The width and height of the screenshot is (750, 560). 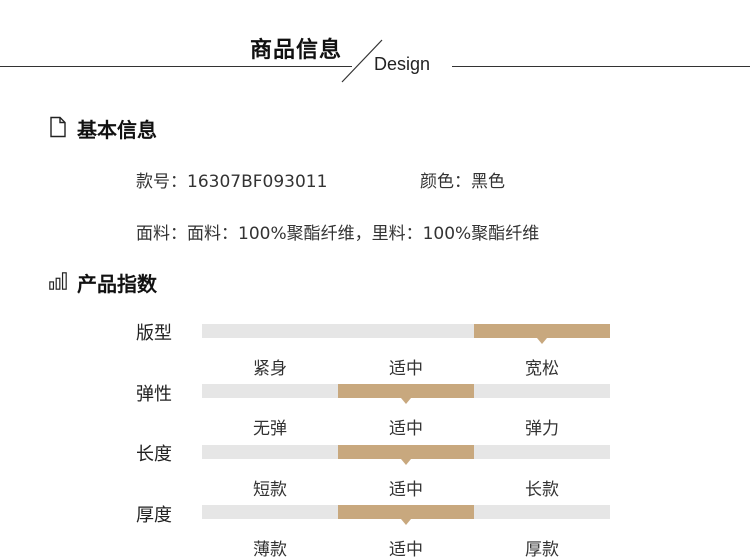 What do you see at coordinates (154, 333) in the screenshot?
I see `index-label-fit: 版型` at bounding box center [154, 333].